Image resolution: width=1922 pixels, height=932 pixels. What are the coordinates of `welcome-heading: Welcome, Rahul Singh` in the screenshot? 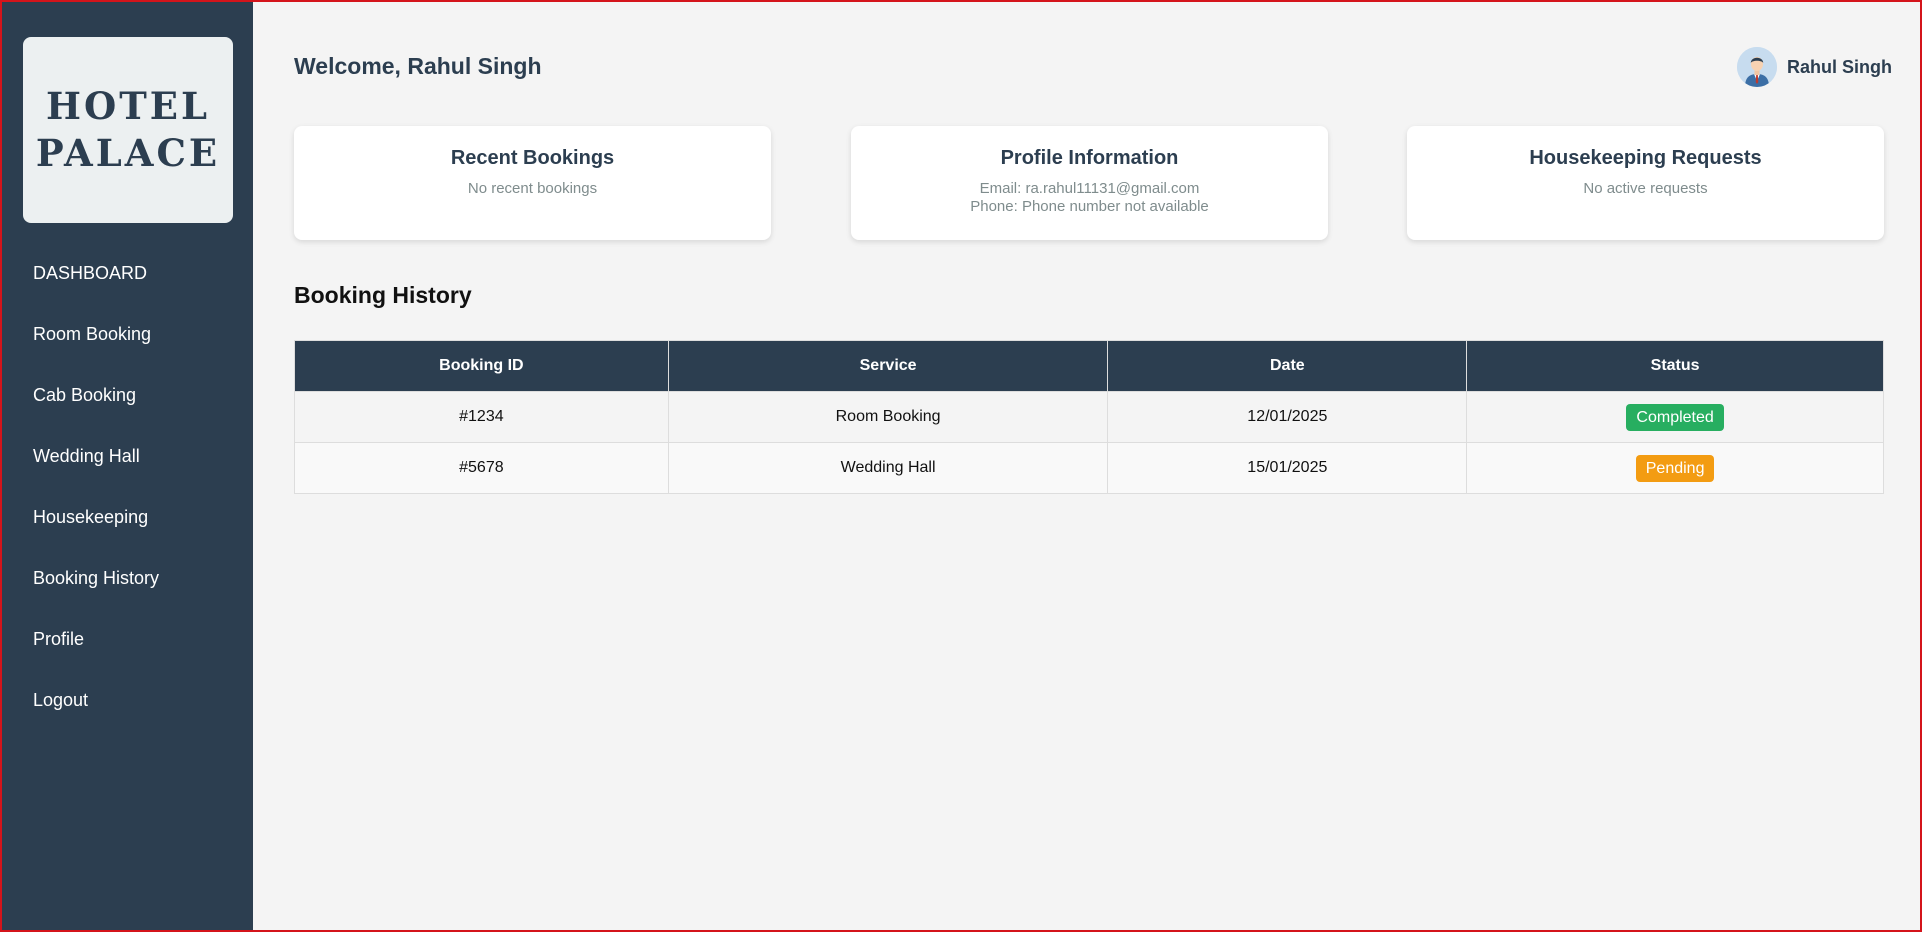 It's located at (418, 66).